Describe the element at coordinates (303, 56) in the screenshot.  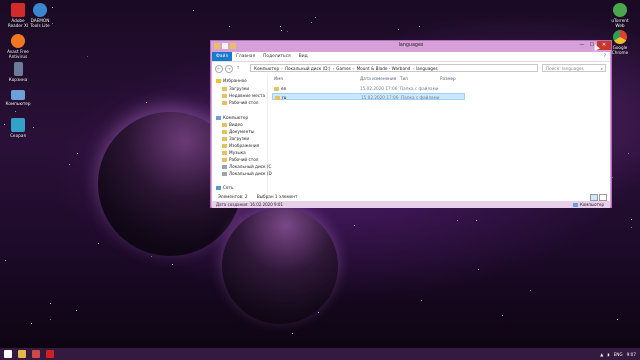
I see `tab-view: Вид` at that location.